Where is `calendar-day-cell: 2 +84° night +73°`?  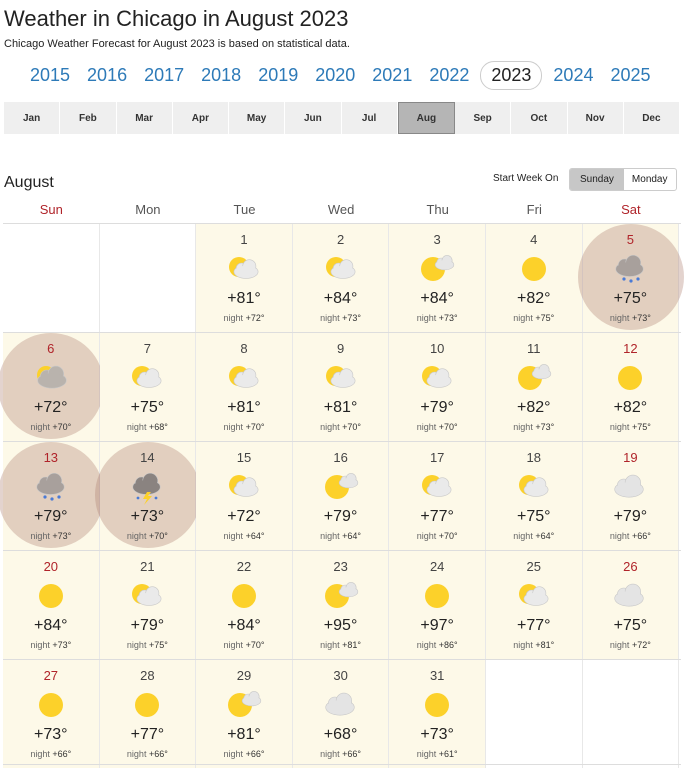
calendar-day-cell: 2 +84° night +73° is located at coordinates (341, 278).